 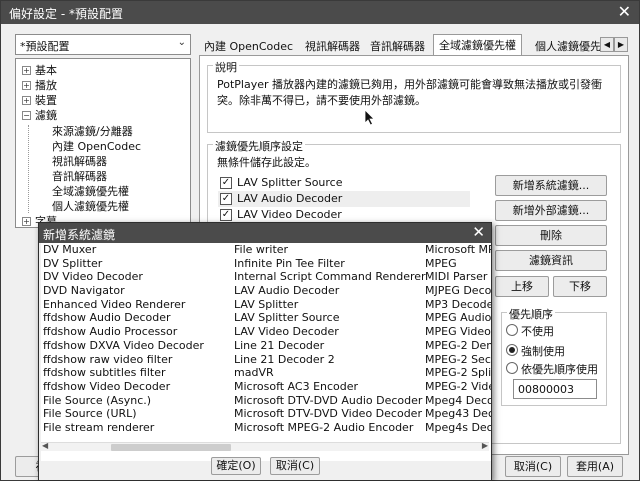 I want to click on filter-list-item: DV Video Decoder, so click(x=123, y=277).